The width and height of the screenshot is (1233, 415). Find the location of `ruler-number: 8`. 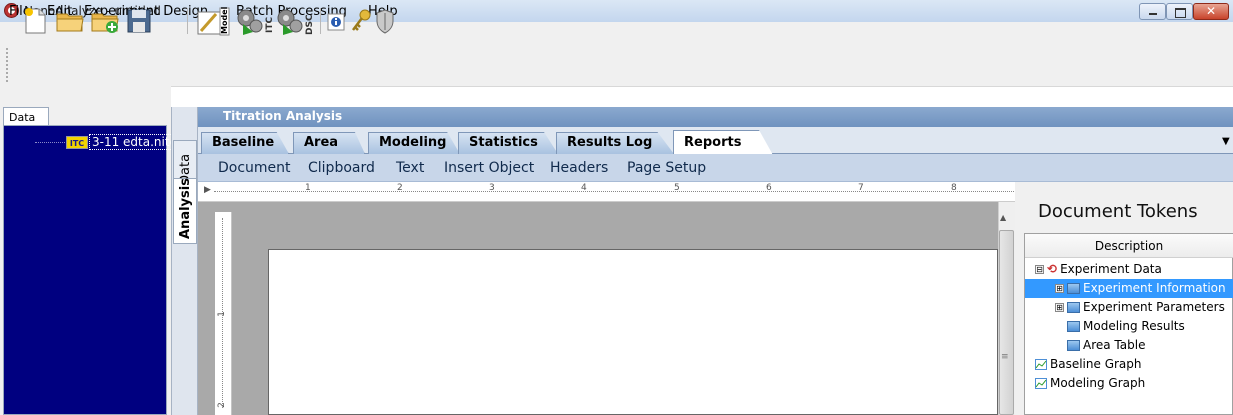

ruler-number: 8 is located at coordinates (954, 188).